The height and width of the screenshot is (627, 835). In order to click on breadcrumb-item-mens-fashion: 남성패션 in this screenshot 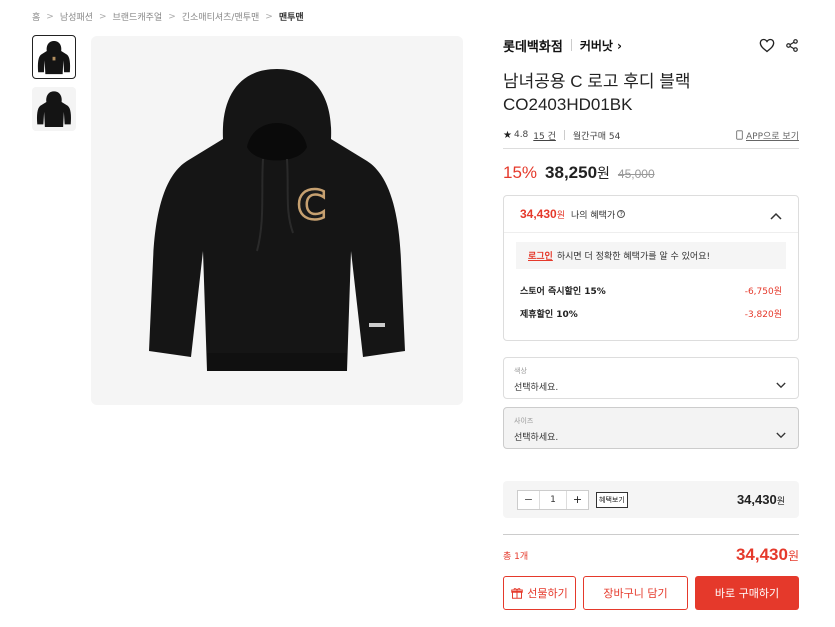, I will do `click(76, 16)`.